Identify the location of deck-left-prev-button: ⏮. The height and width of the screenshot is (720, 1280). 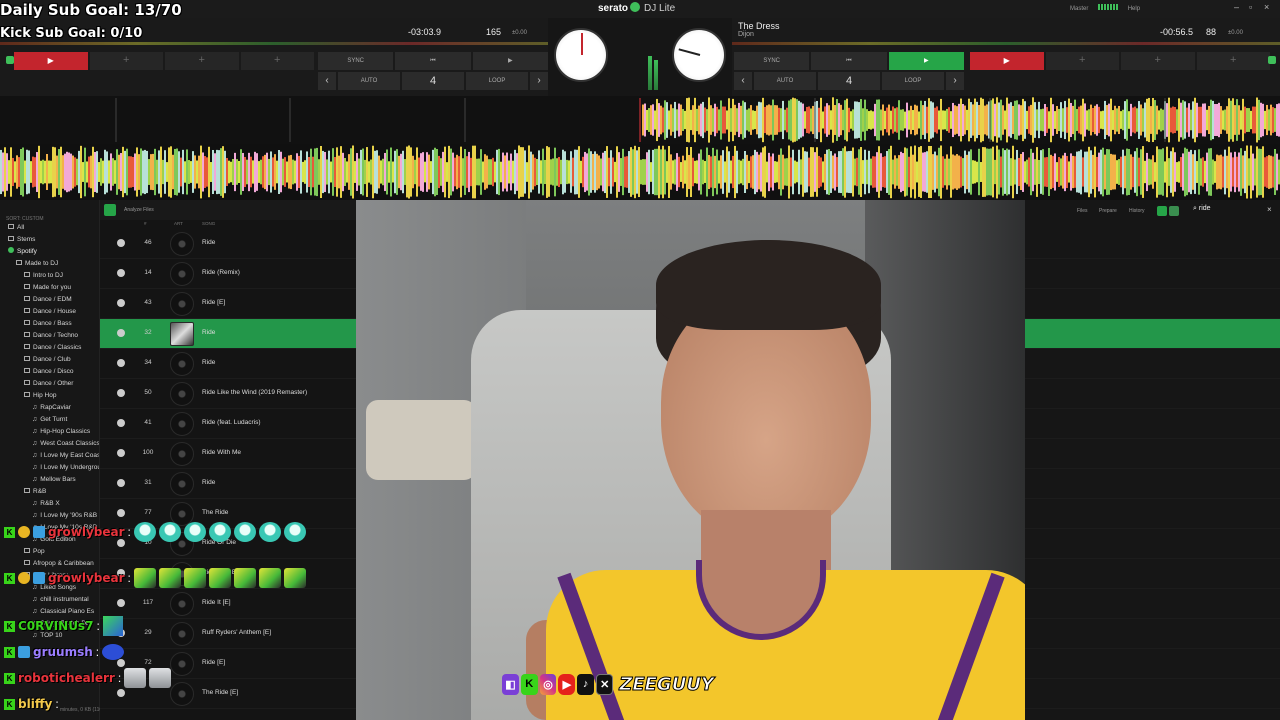
(433, 61).